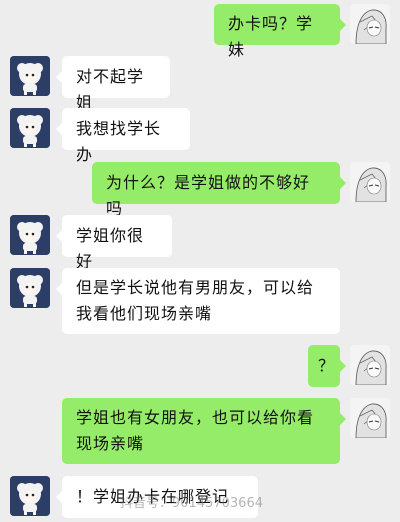 This screenshot has width=400, height=522. Describe the element at coordinates (195, 430) in the screenshot. I see `message-text: 学姐也有女朋友，也可以给你看现场亲嘴` at that location.